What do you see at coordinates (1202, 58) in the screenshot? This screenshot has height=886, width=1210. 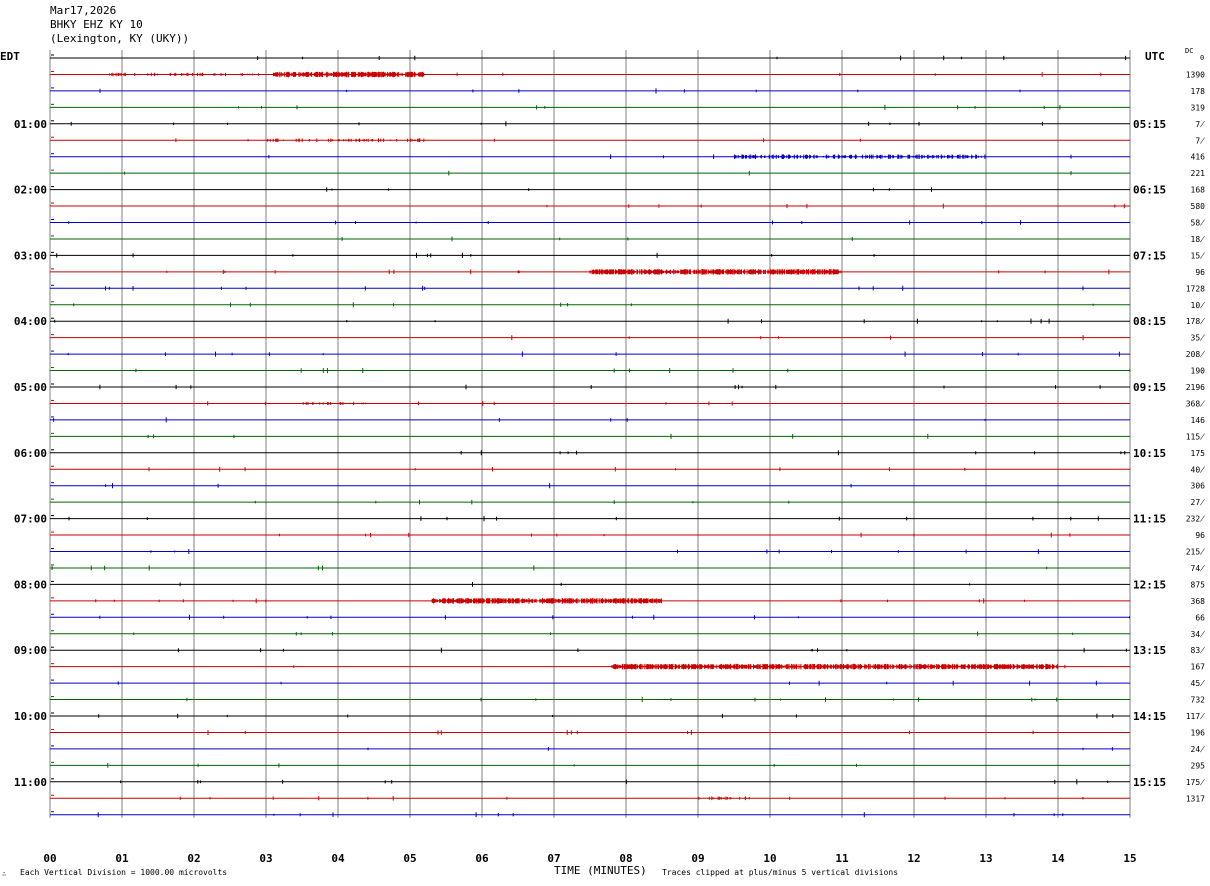 I see `dc-zero: 0` at bounding box center [1202, 58].